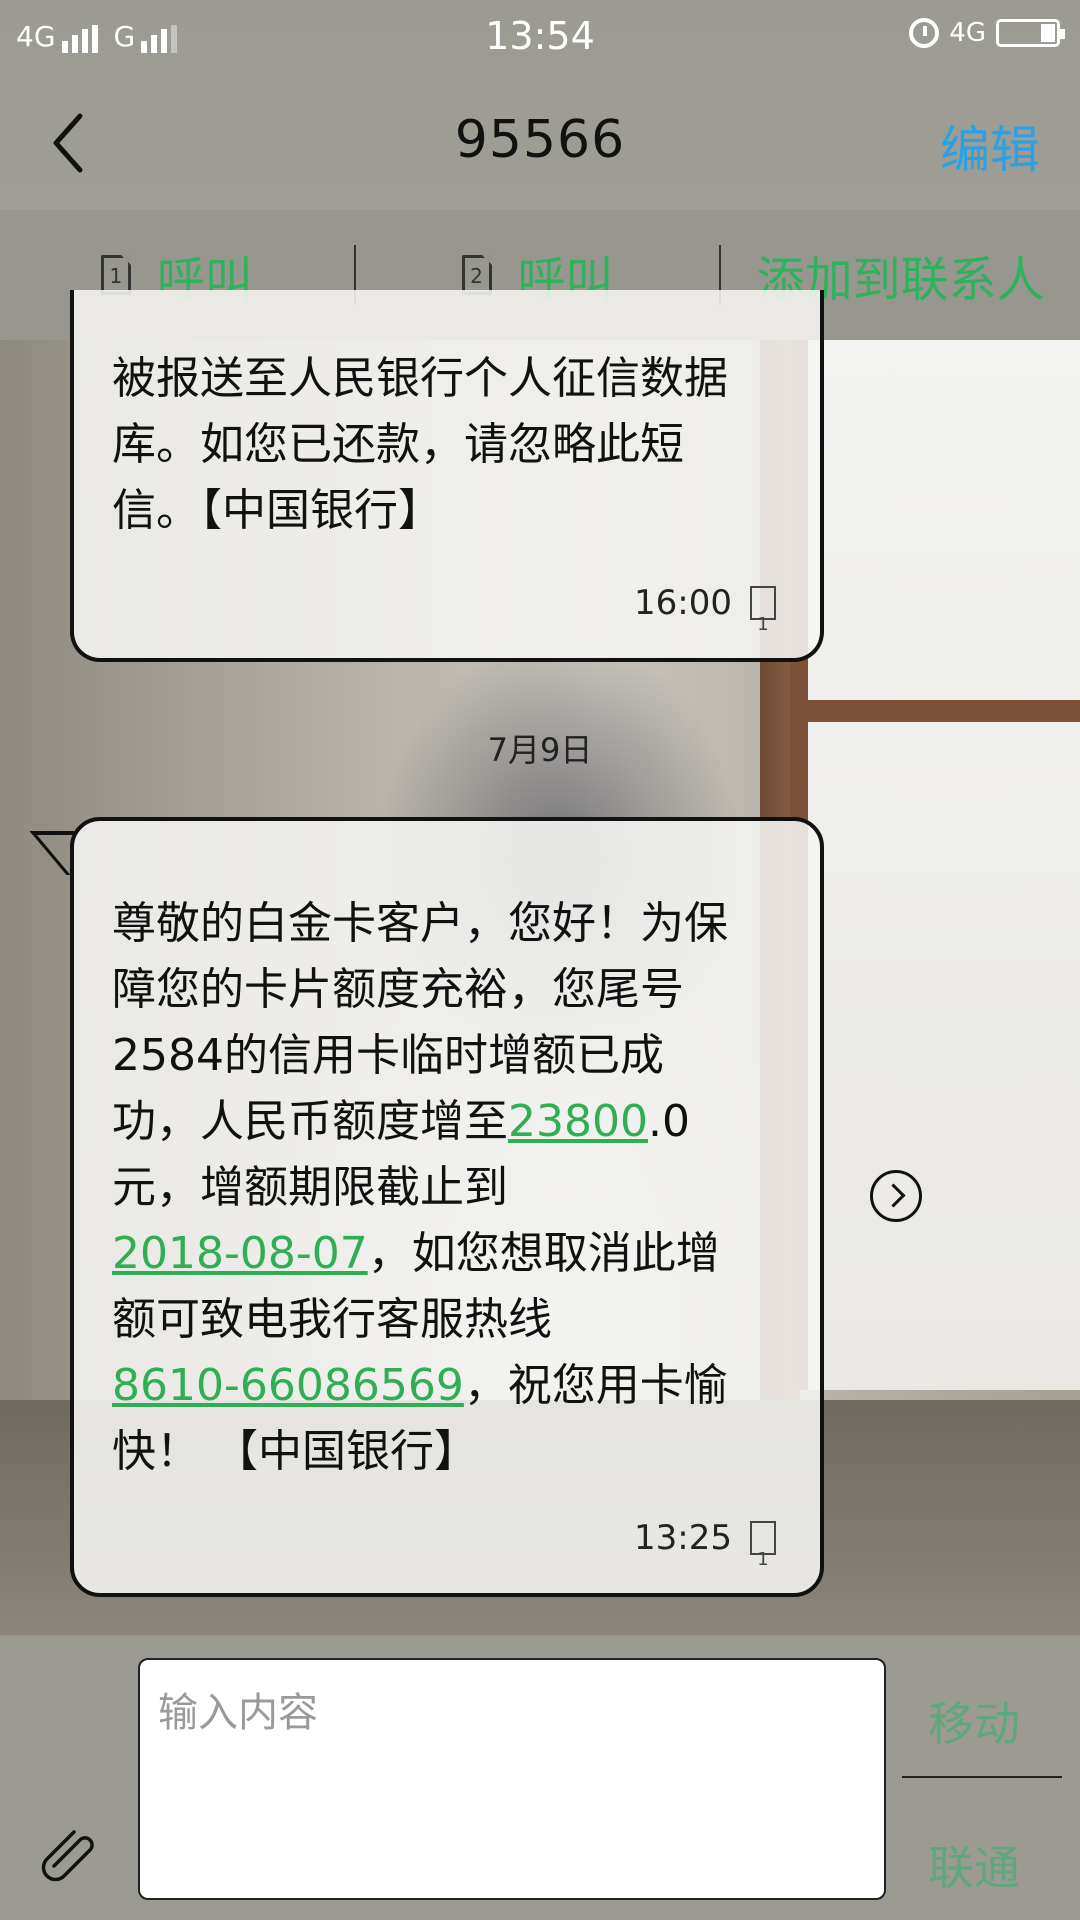 The height and width of the screenshot is (1920, 1080). What do you see at coordinates (1030, 33) in the screenshot?
I see `battery-icon` at bounding box center [1030, 33].